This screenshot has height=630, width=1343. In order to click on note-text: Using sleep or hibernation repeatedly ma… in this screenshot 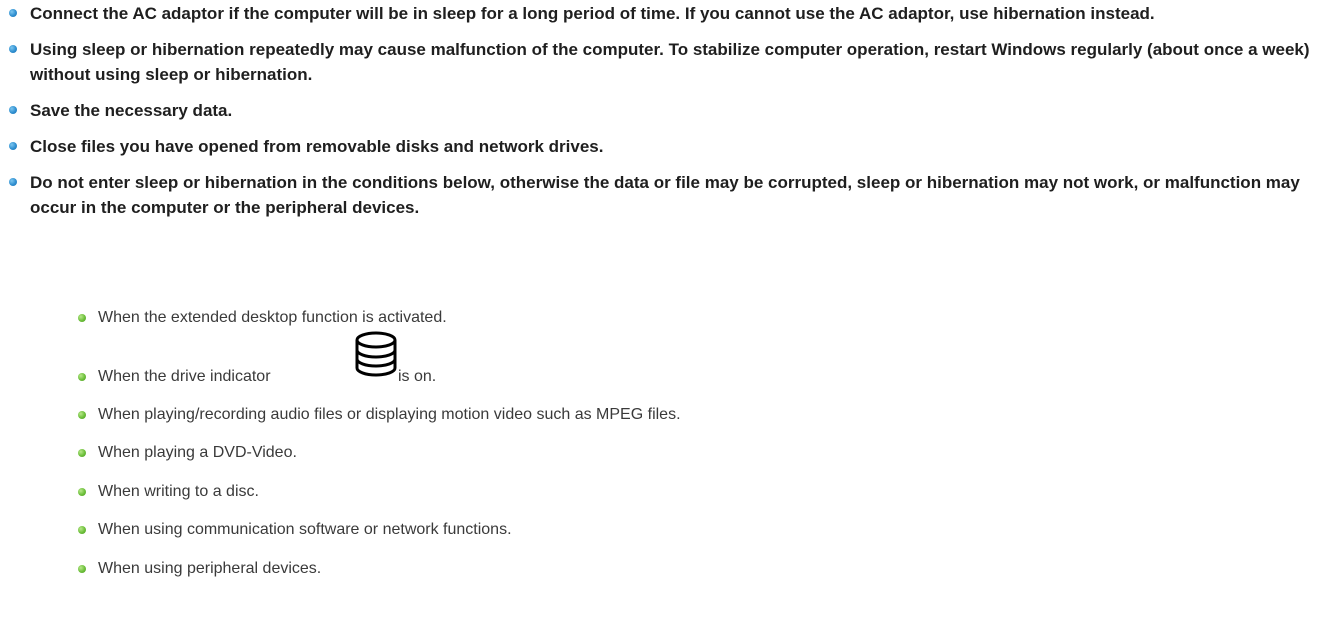, I will do `click(670, 62)`.